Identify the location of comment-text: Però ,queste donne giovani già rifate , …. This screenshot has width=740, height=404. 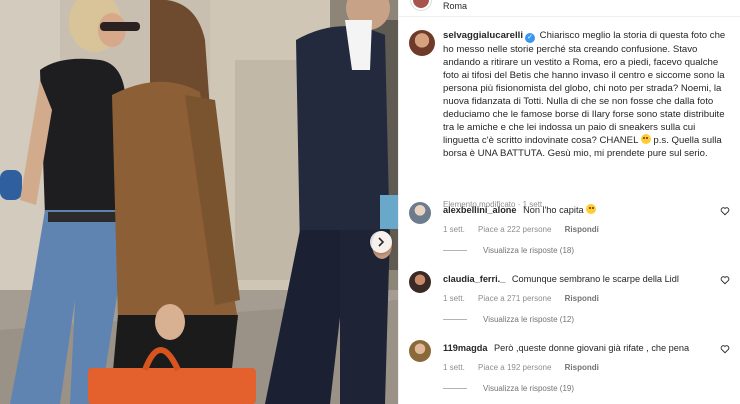
(592, 348).